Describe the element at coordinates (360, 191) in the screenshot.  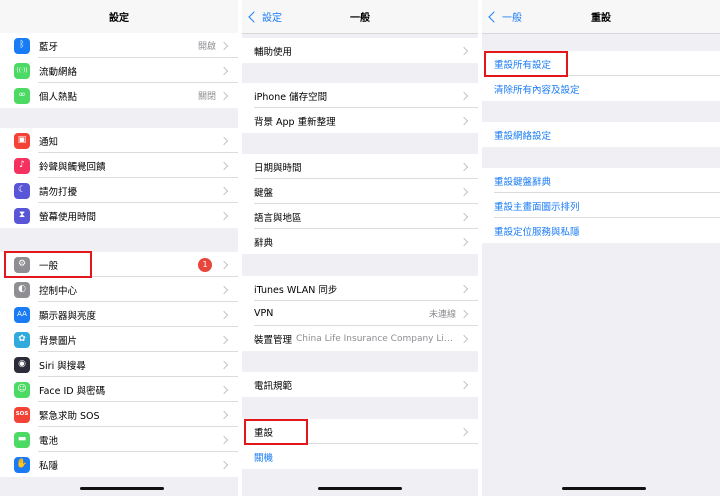
I see `general-row-keyboard: 鍵盤` at that location.